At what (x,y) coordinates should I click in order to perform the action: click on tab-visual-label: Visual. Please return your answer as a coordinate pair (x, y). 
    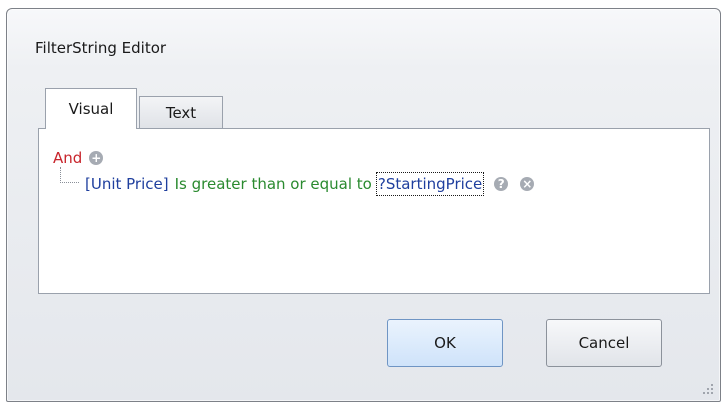
    Looking at the image, I should click on (91, 109).